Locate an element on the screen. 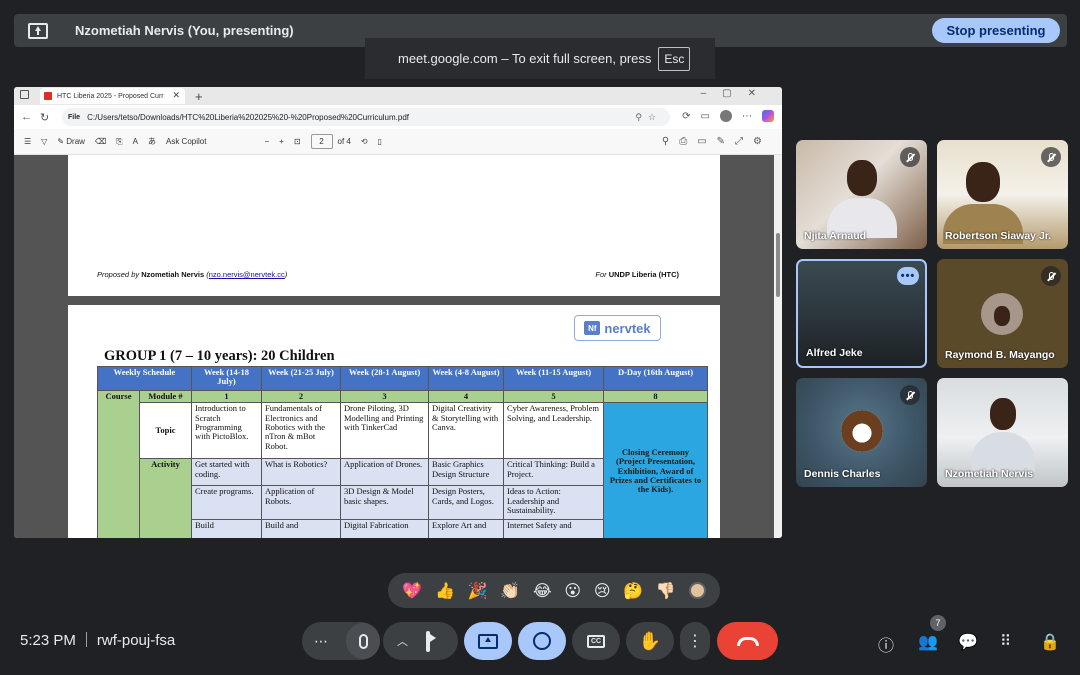  camera-button is located at coordinates (428, 641).